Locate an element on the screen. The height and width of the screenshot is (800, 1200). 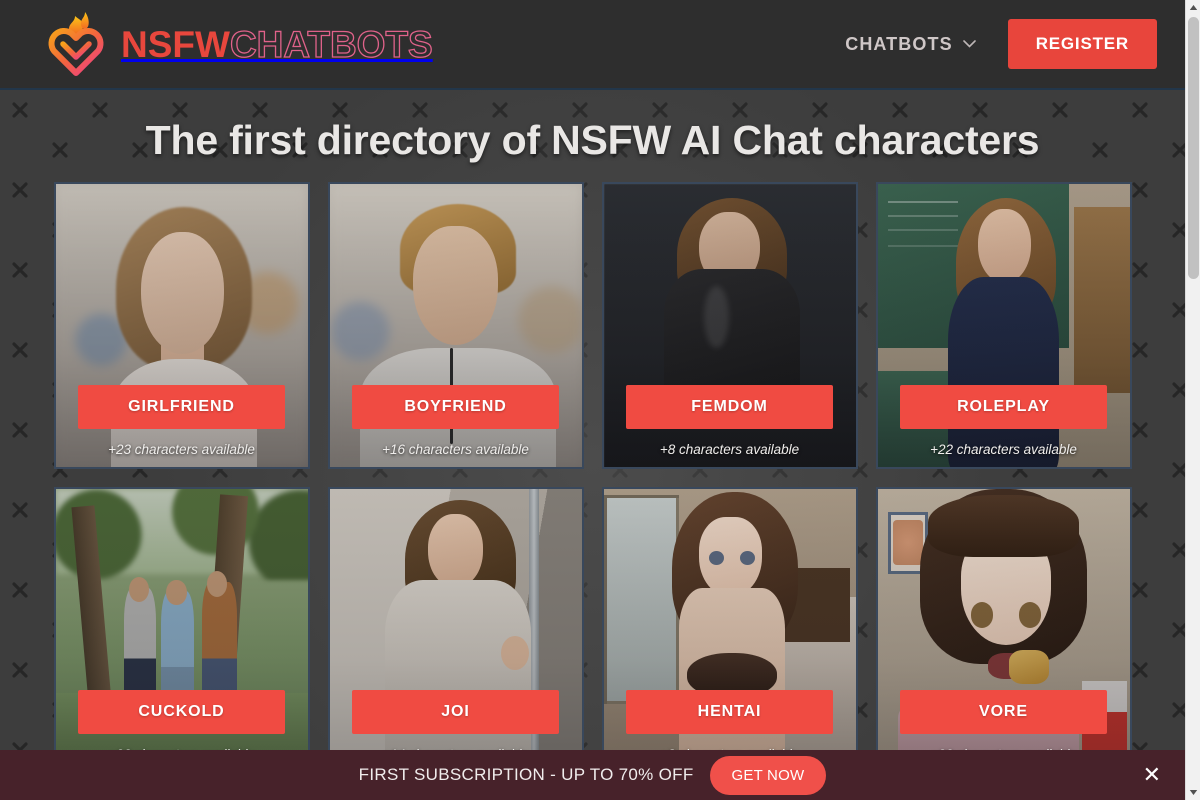
flaming-heart-icon is located at coordinates (76, 44).